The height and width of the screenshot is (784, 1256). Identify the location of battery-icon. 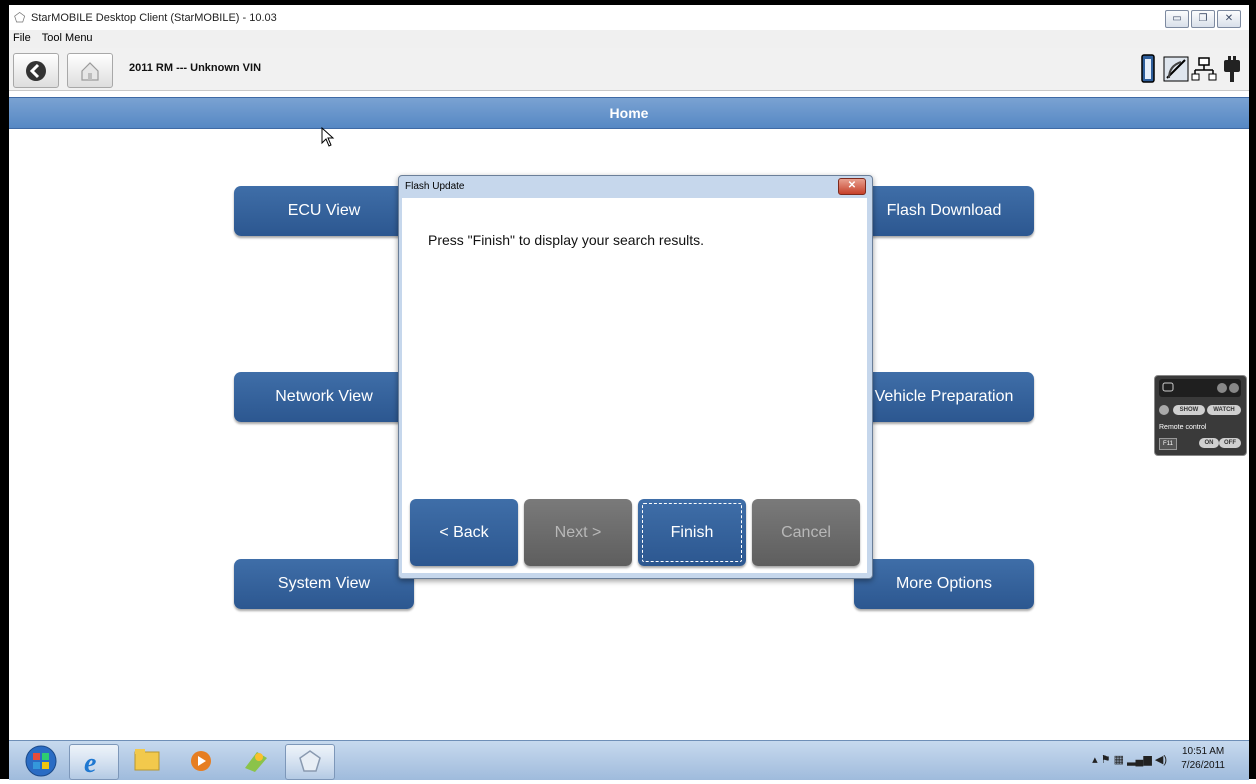
(1148, 69).